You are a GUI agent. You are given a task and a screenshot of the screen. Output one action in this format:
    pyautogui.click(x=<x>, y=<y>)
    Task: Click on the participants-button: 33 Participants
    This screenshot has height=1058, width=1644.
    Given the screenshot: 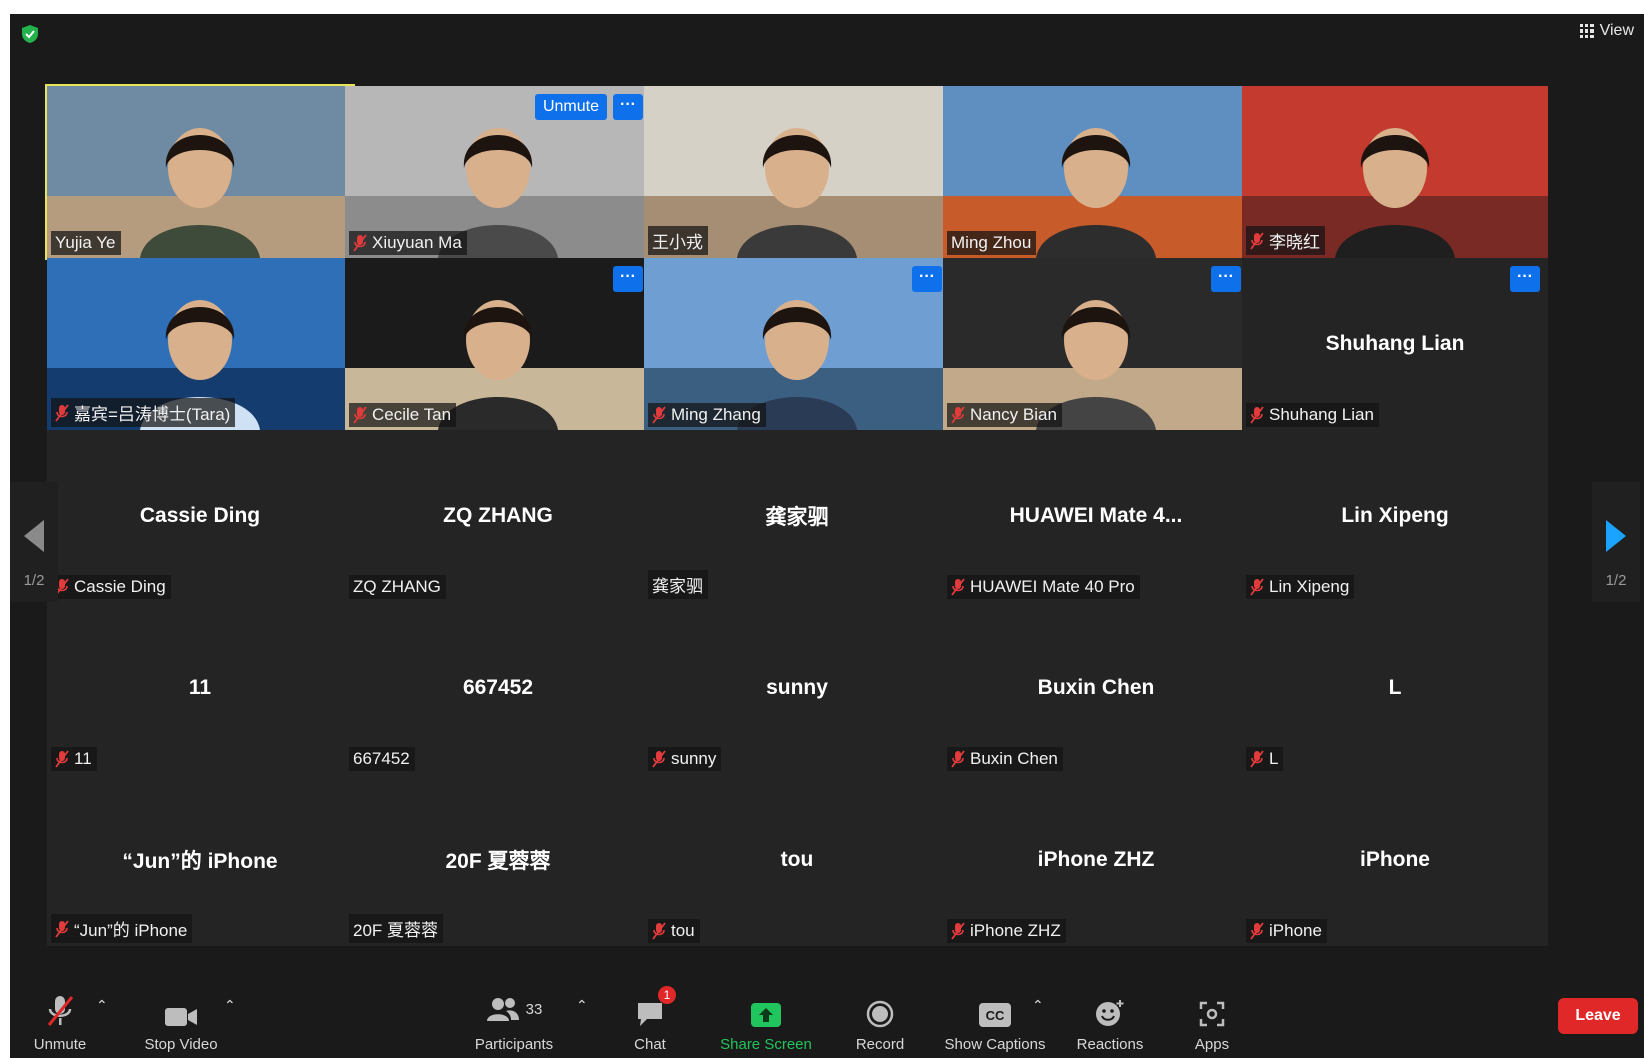 What is the action you would take?
    pyautogui.click(x=514, y=1024)
    